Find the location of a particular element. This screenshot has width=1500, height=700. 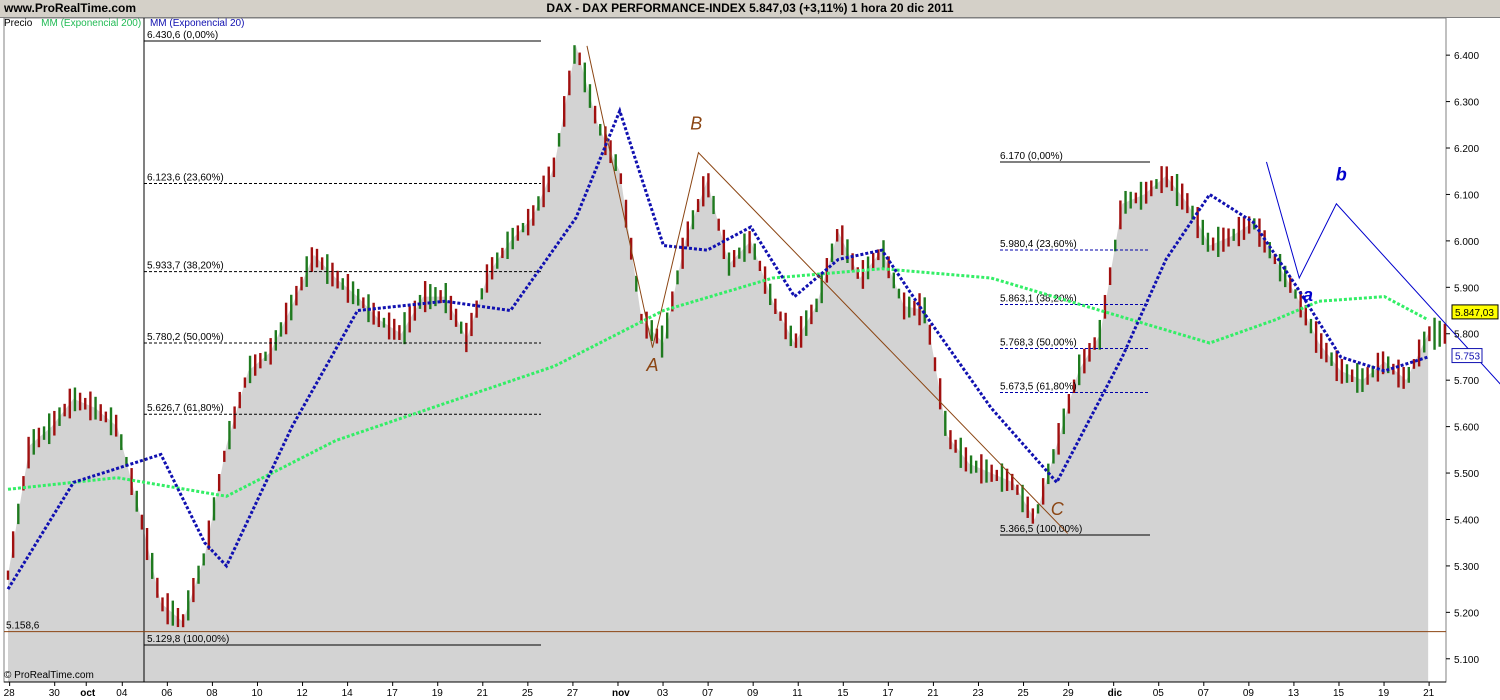

fib-right-label: 5.768,3 (50,00%) is located at coordinates (1038, 342).